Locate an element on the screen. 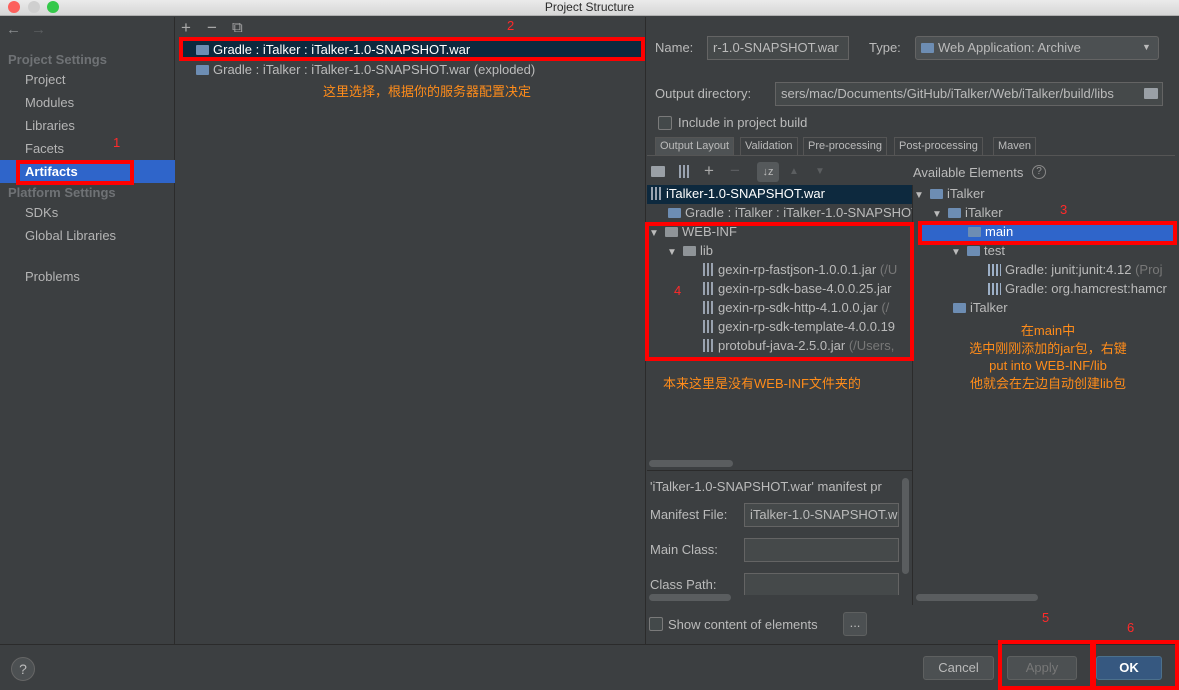 Image resolution: width=1179 pixels, height=690 pixels. tab-pre-processing: Pre-processing is located at coordinates (845, 146).